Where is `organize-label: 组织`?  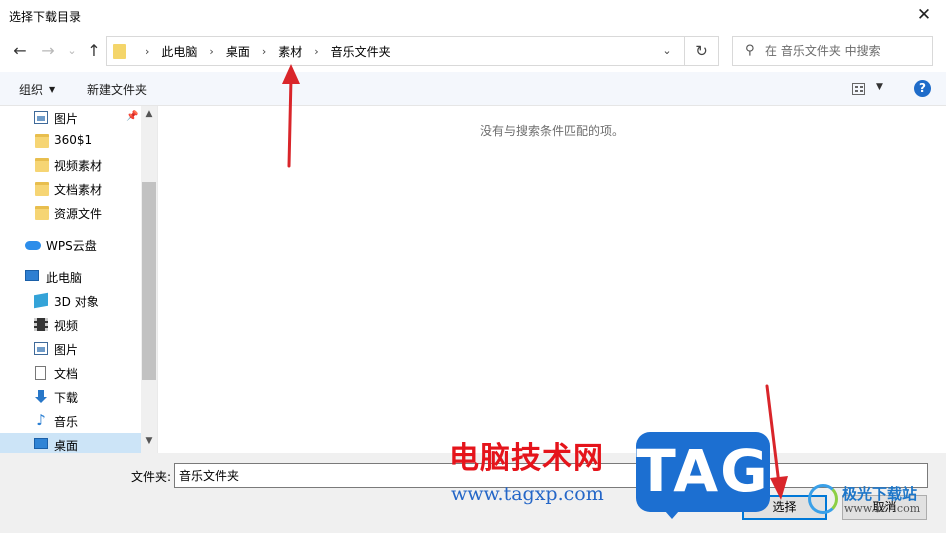 organize-label: 组织 is located at coordinates (31, 90).